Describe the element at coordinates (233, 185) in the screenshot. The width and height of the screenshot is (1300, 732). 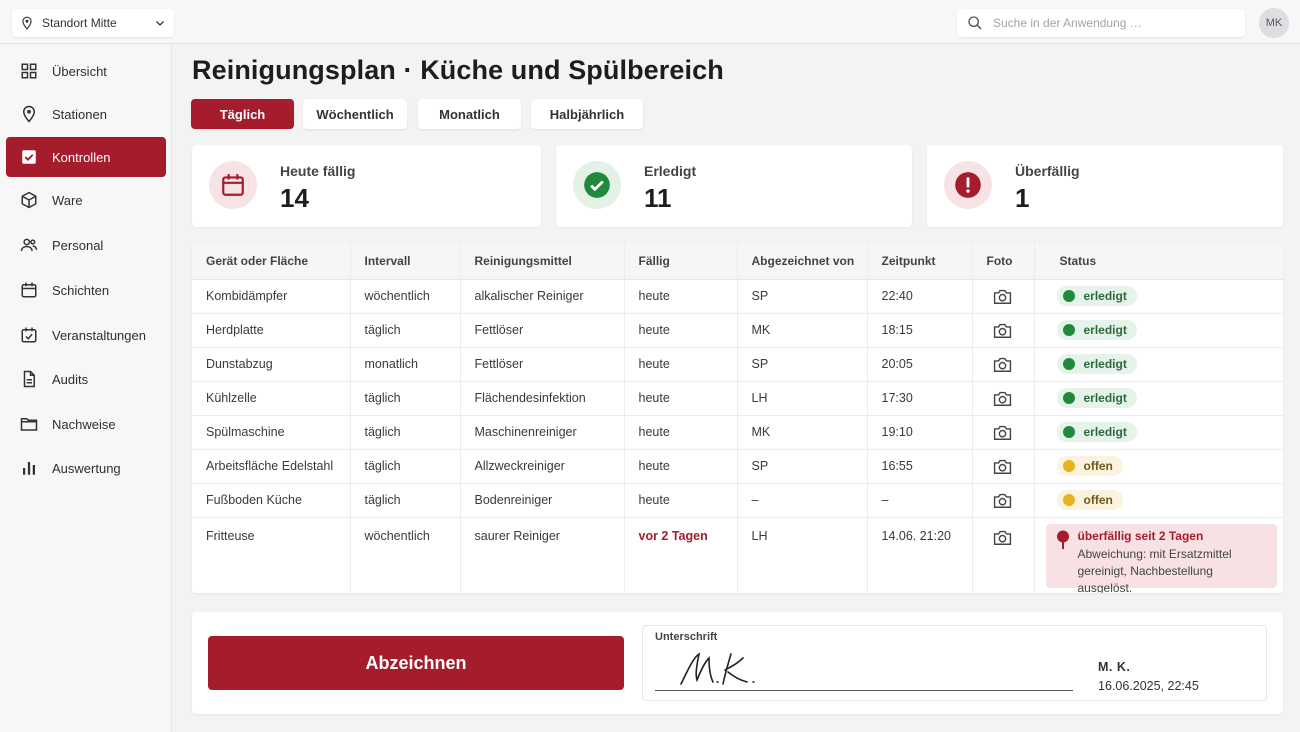
I see `calendar-icon` at that location.